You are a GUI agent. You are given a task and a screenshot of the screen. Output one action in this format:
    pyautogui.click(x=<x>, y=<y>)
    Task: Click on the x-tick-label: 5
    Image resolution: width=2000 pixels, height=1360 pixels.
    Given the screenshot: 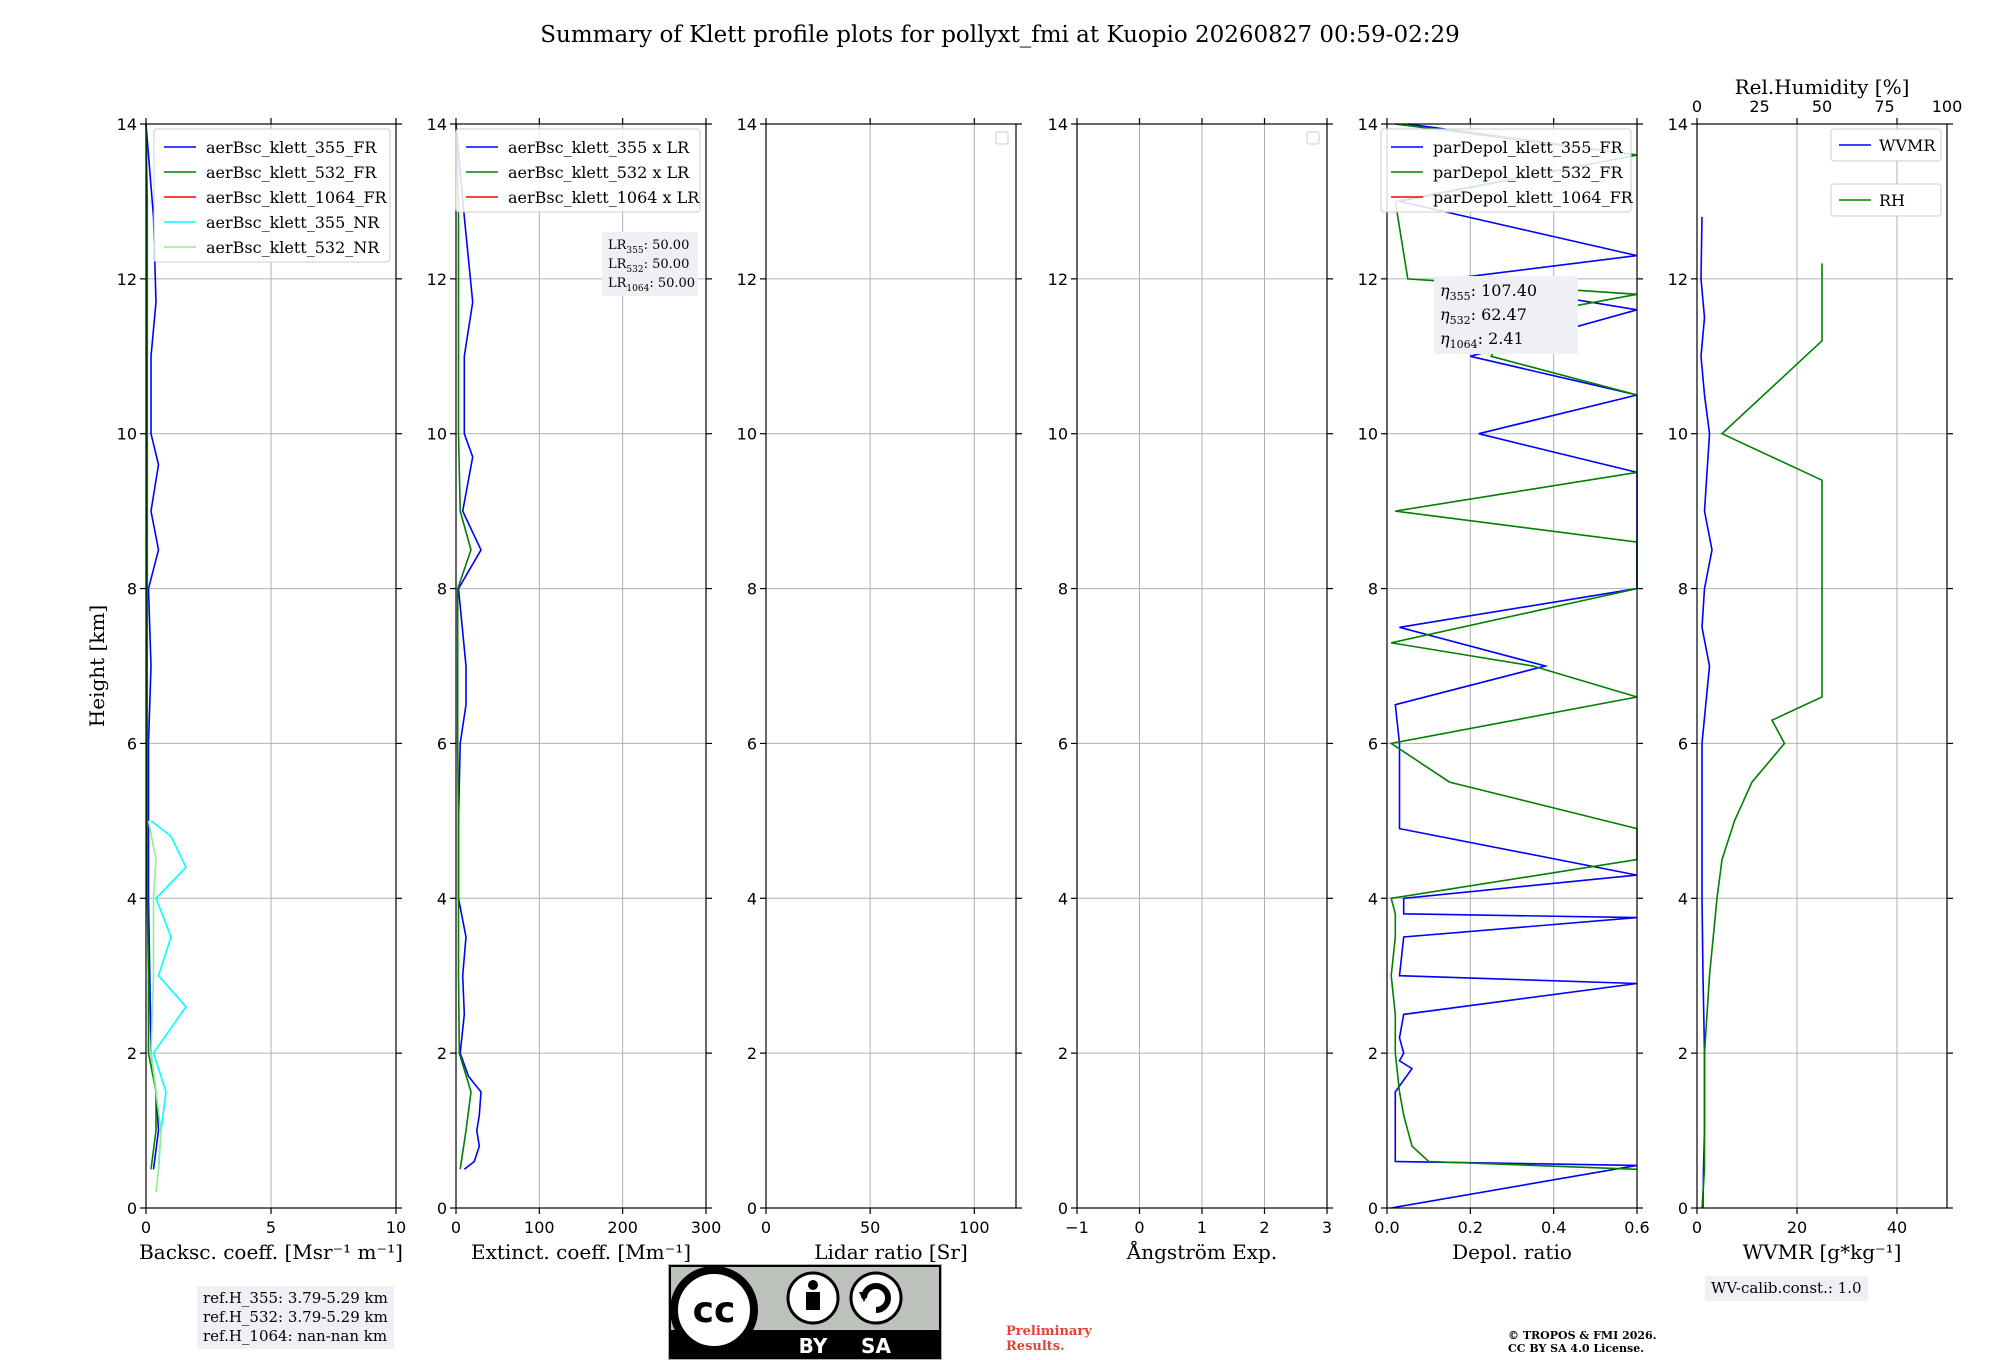 What is the action you would take?
    pyautogui.click(x=271, y=1227)
    